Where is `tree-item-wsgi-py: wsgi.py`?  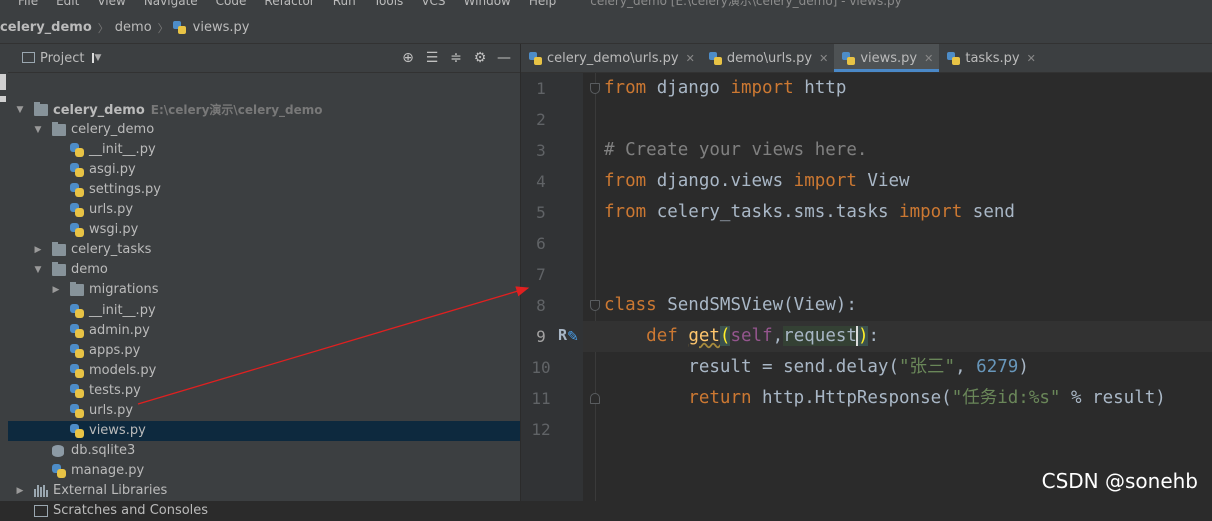 tree-item-wsgi-py: wsgi.py is located at coordinates (264, 230).